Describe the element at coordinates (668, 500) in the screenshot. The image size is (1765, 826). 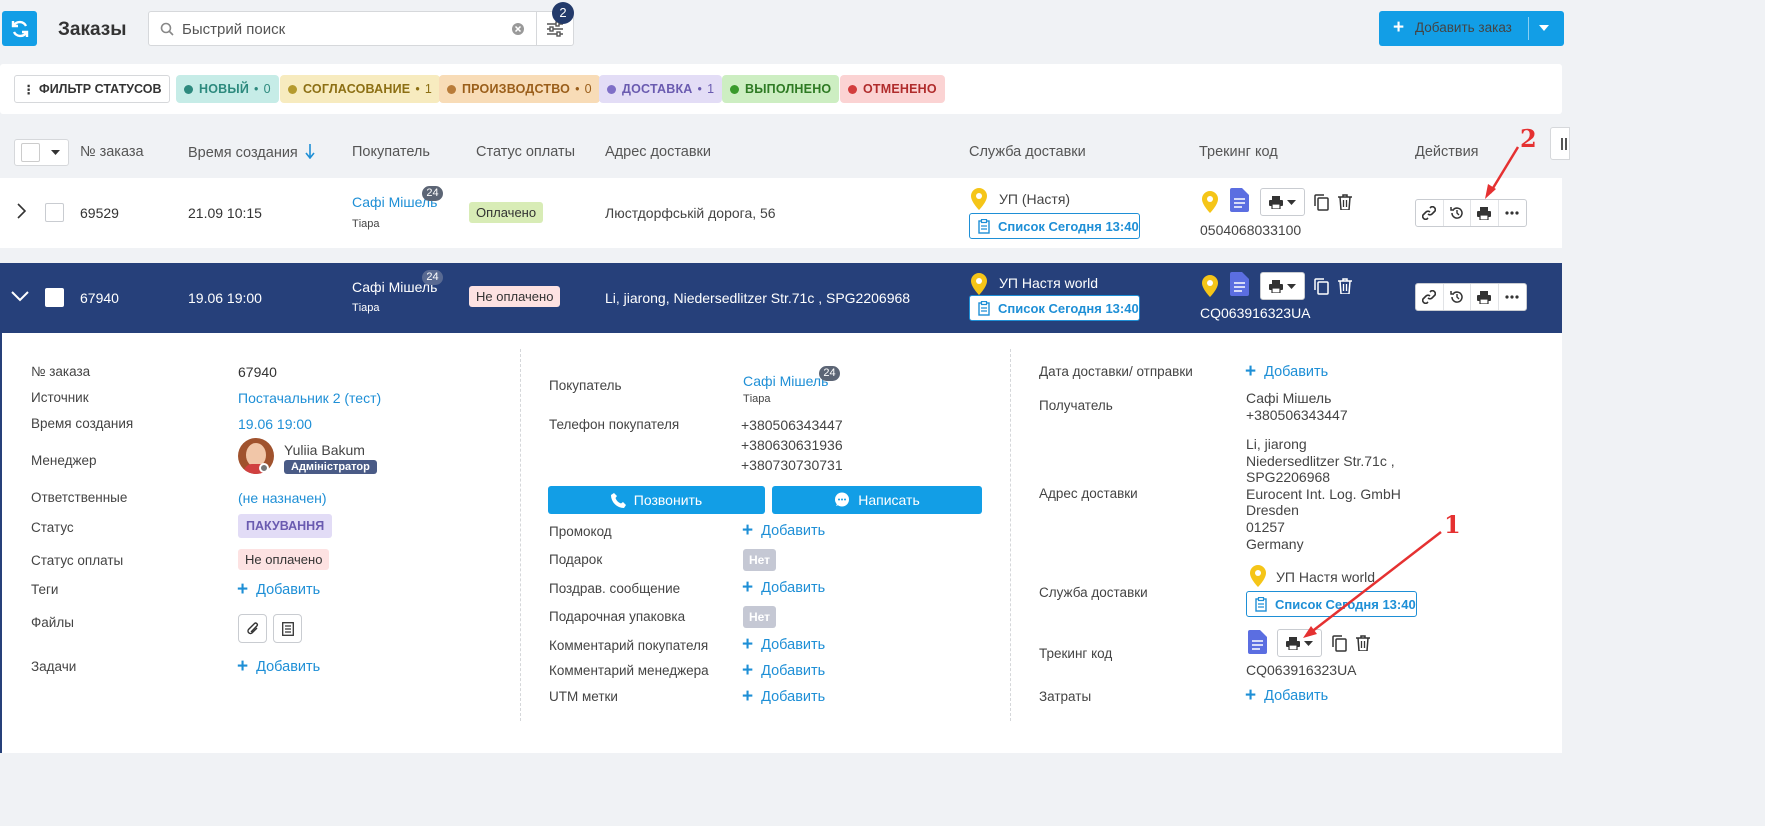
I see `call-label: Позвонить` at that location.